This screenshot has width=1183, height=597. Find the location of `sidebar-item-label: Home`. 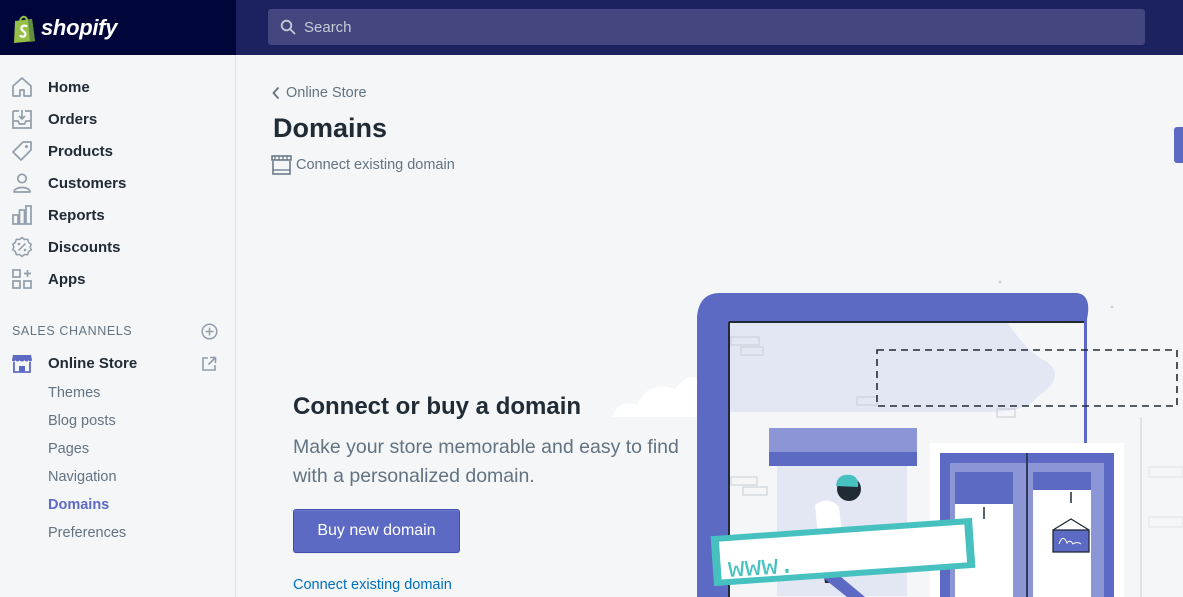

sidebar-item-label: Home is located at coordinates (69, 87).